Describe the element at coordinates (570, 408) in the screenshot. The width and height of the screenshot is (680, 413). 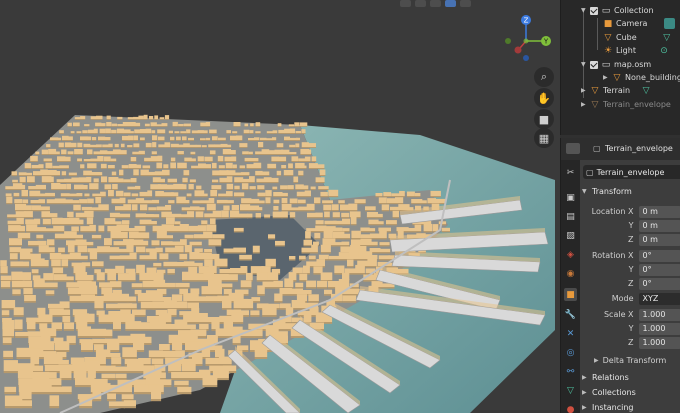
I see `tab-material: ●` at that location.